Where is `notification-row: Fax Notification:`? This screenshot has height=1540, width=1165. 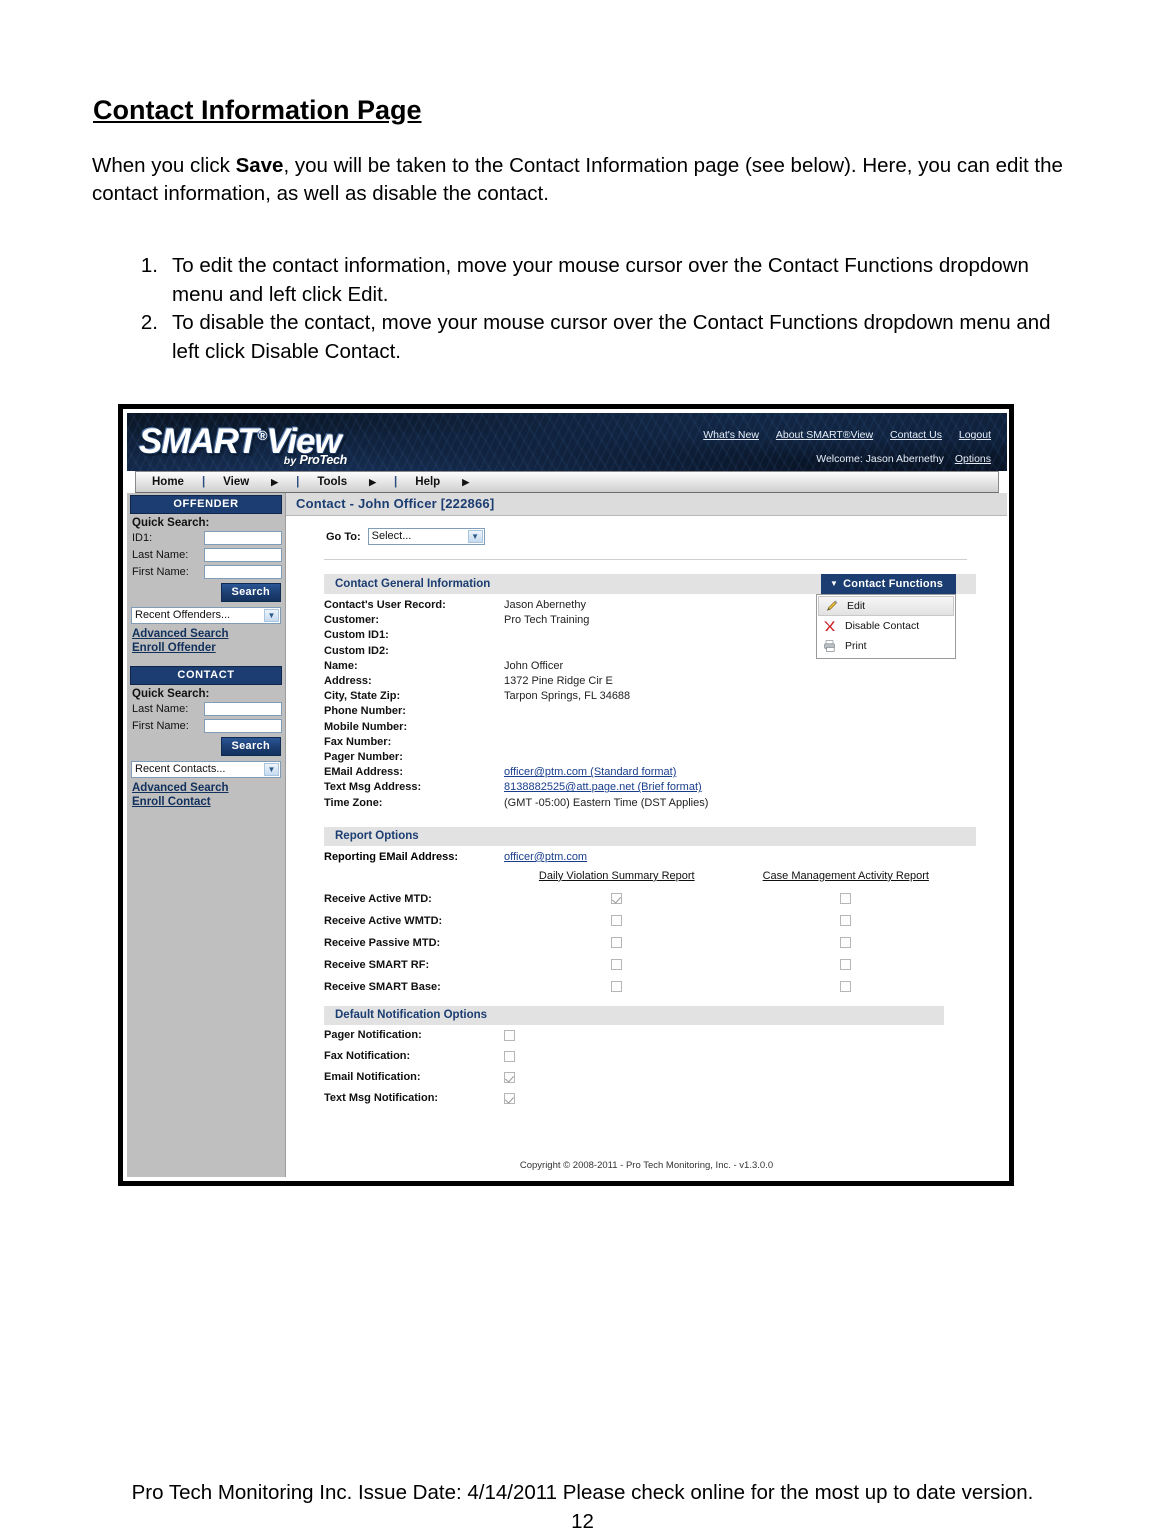 notification-row: Fax Notification: is located at coordinates (665, 1056).